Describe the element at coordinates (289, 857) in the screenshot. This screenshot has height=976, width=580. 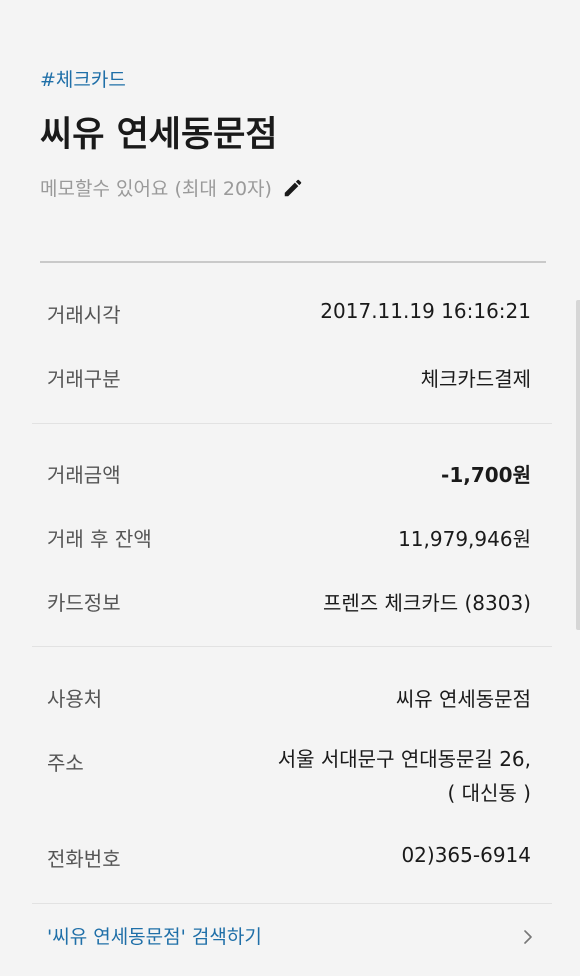
I see `row-phone: 전화번호 02)365-6914` at that location.